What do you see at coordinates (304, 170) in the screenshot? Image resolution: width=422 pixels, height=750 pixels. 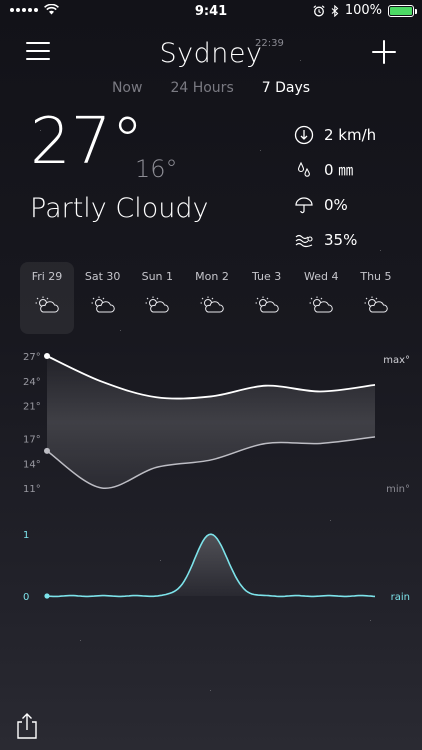 I see `raindrops-icon` at bounding box center [304, 170].